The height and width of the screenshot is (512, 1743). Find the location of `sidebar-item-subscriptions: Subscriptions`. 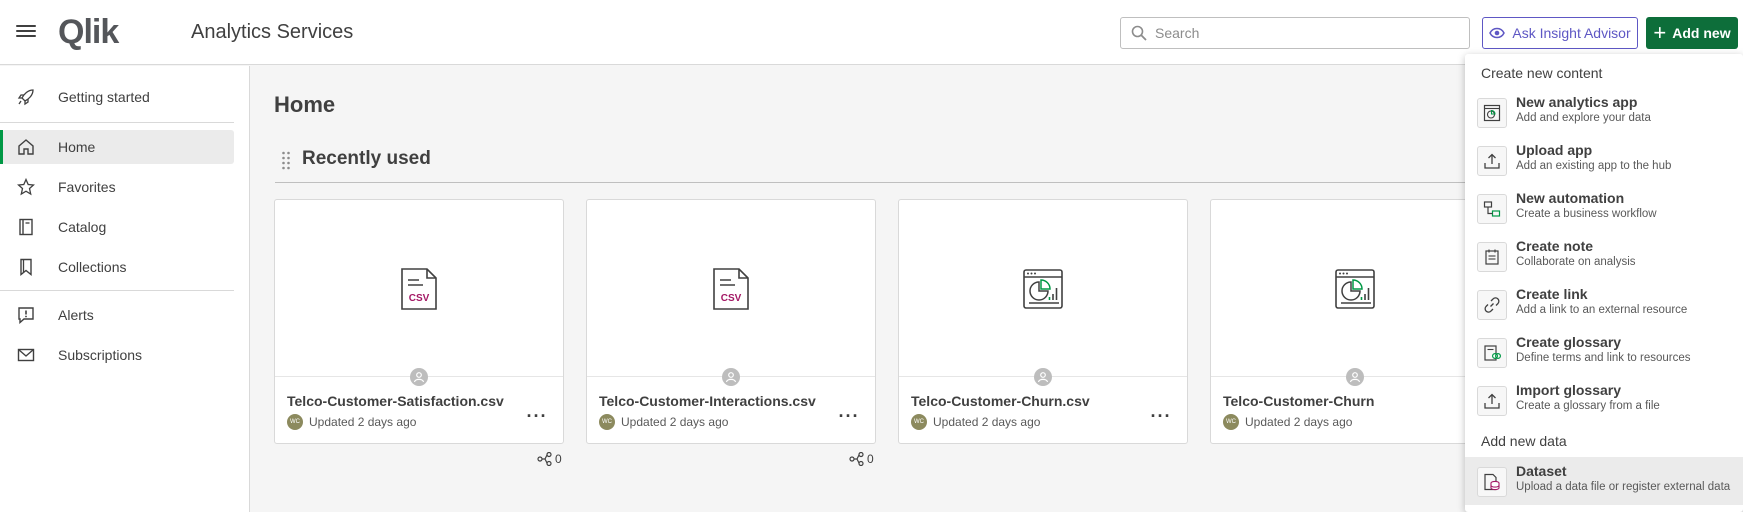

sidebar-item-subscriptions: Subscriptions is located at coordinates (117, 355).